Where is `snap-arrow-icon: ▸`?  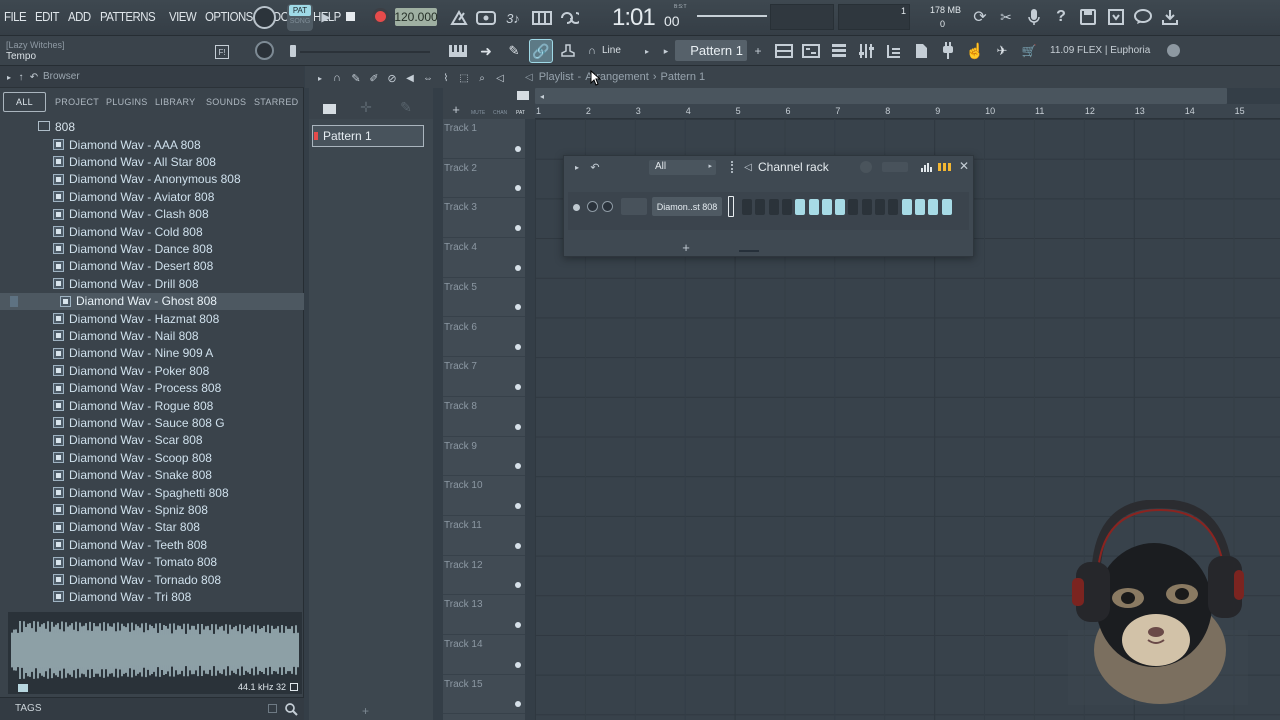 snap-arrow-icon: ▸ is located at coordinates (647, 51).